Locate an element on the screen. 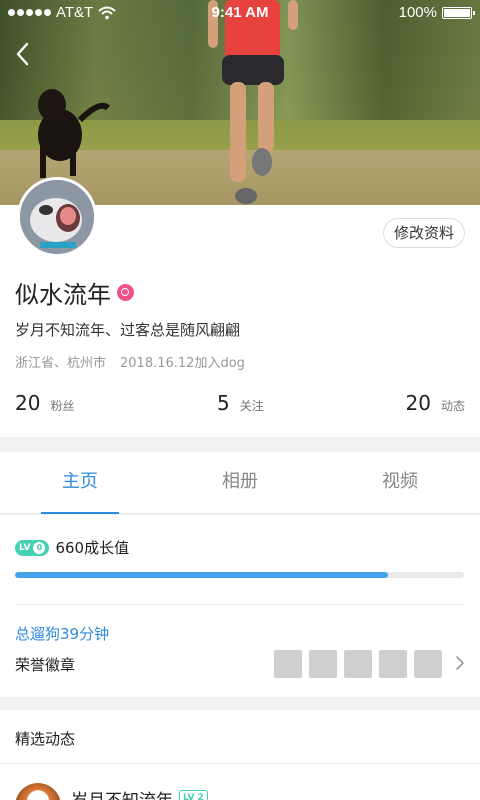 The height and width of the screenshot is (800, 480). post-author-row: 岁月不知流年 LV 2 is located at coordinates (139, 793).